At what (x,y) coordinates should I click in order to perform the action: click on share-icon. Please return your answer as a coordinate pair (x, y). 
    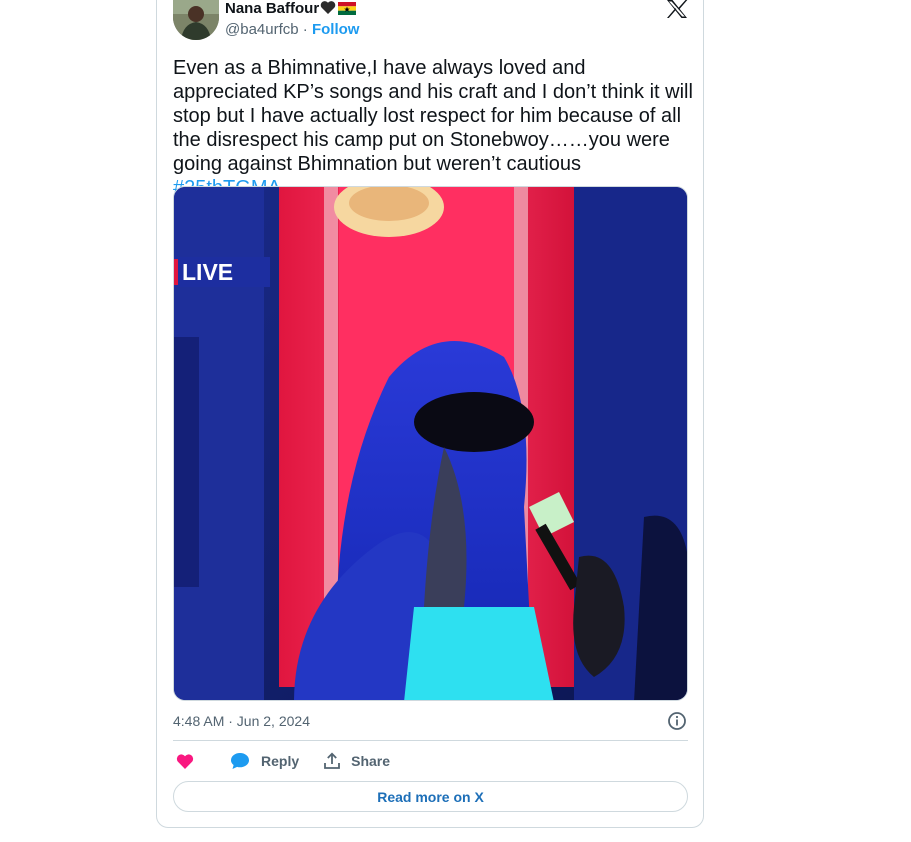
    Looking at the image, I should click on (332, 761).